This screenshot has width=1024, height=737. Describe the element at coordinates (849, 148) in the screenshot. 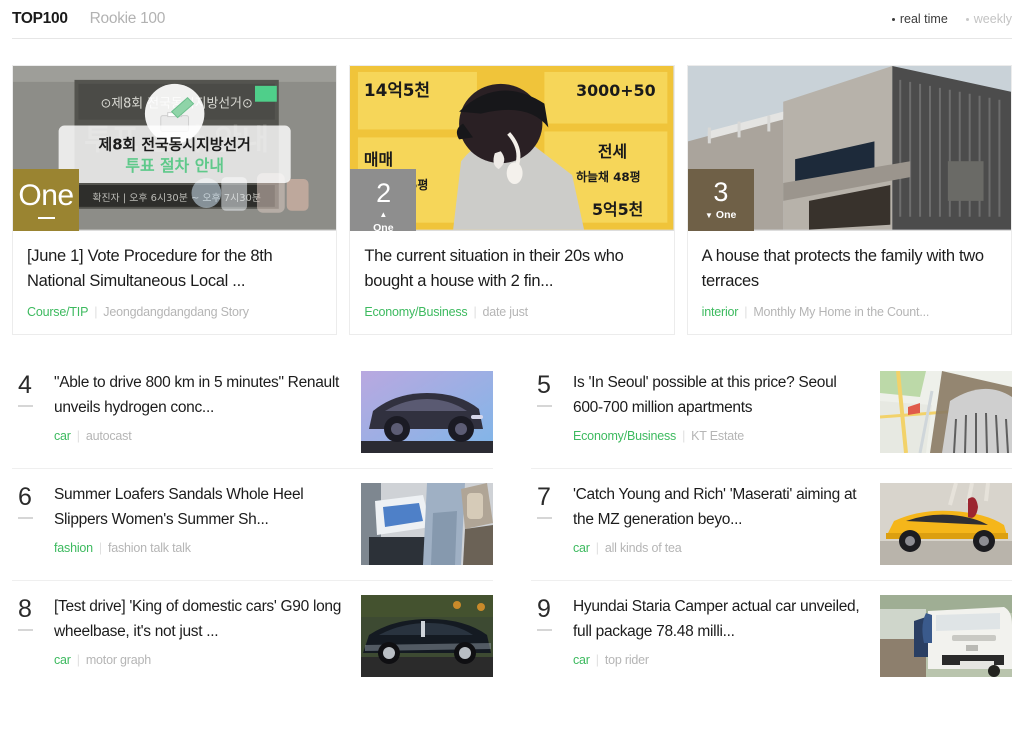

I see `card-thumbnail: 3 ▼ One` at that location.